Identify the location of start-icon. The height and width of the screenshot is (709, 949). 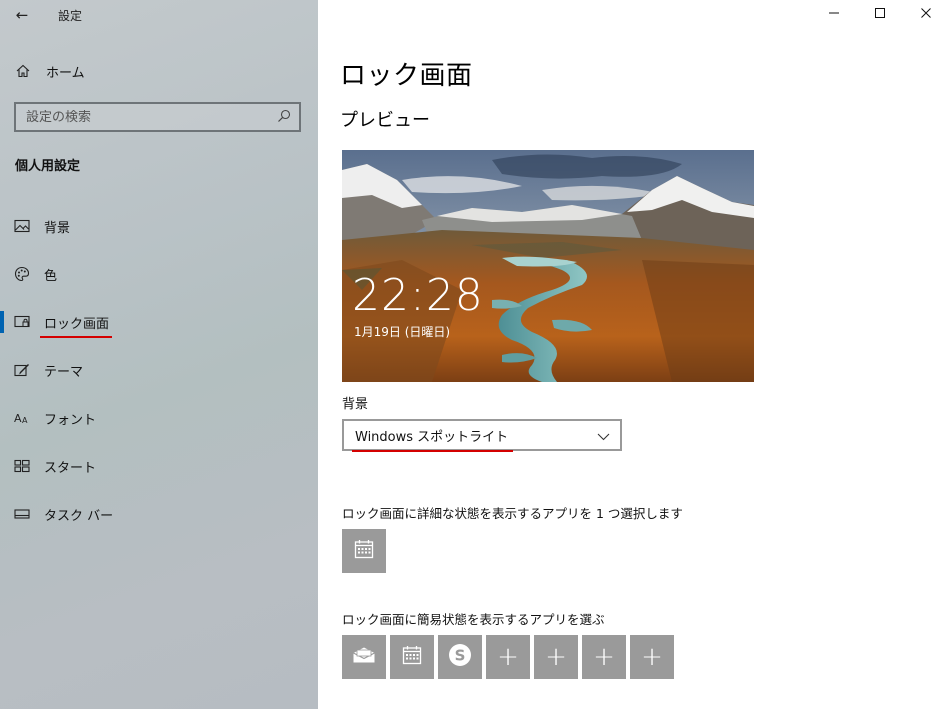
(22, 466).